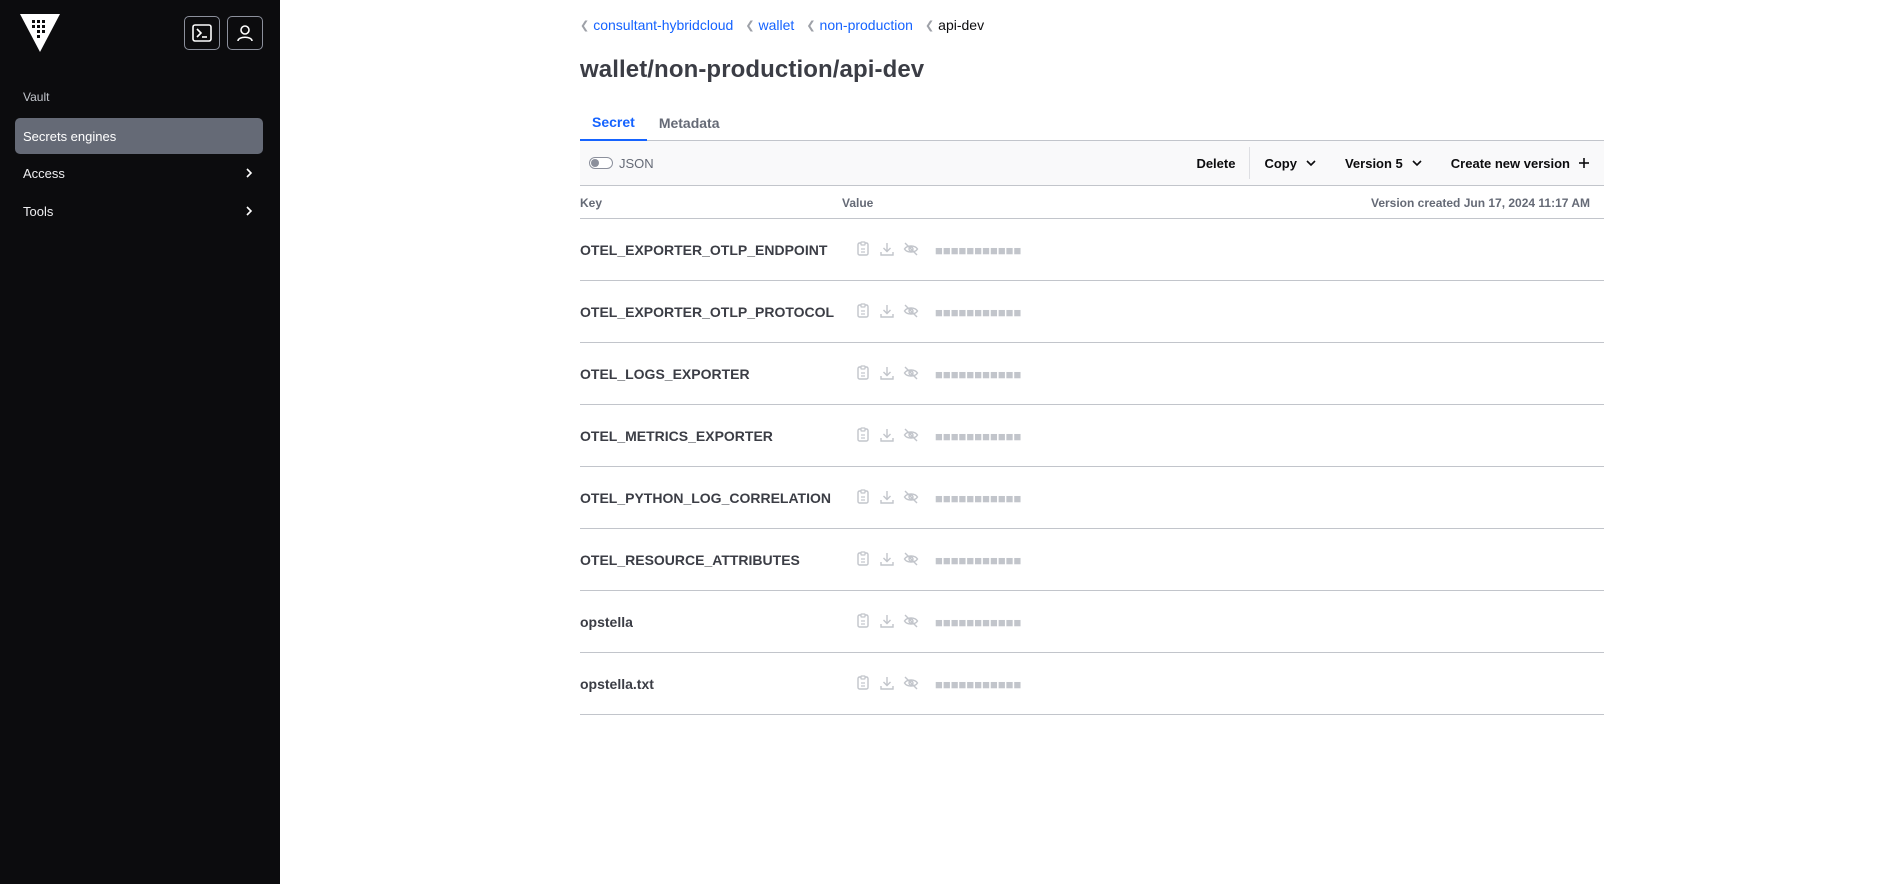 This screenshot has height=884, width=1901. What do you see at coordinates (1092, 560) in the screenshot?
I see `table-row: OTEL_RESOURCE_ATTRIBUTES ■■■■■■■■■■■` at bounding box center [1092, 560].